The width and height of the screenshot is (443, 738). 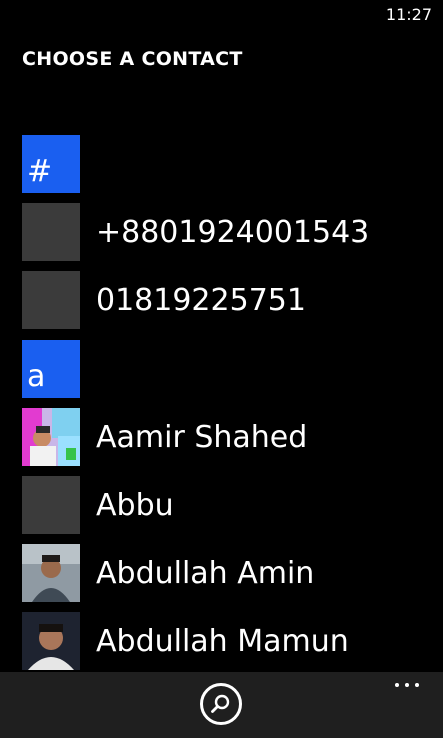 I want to click on more-options-button, so click(x=409, y=685).